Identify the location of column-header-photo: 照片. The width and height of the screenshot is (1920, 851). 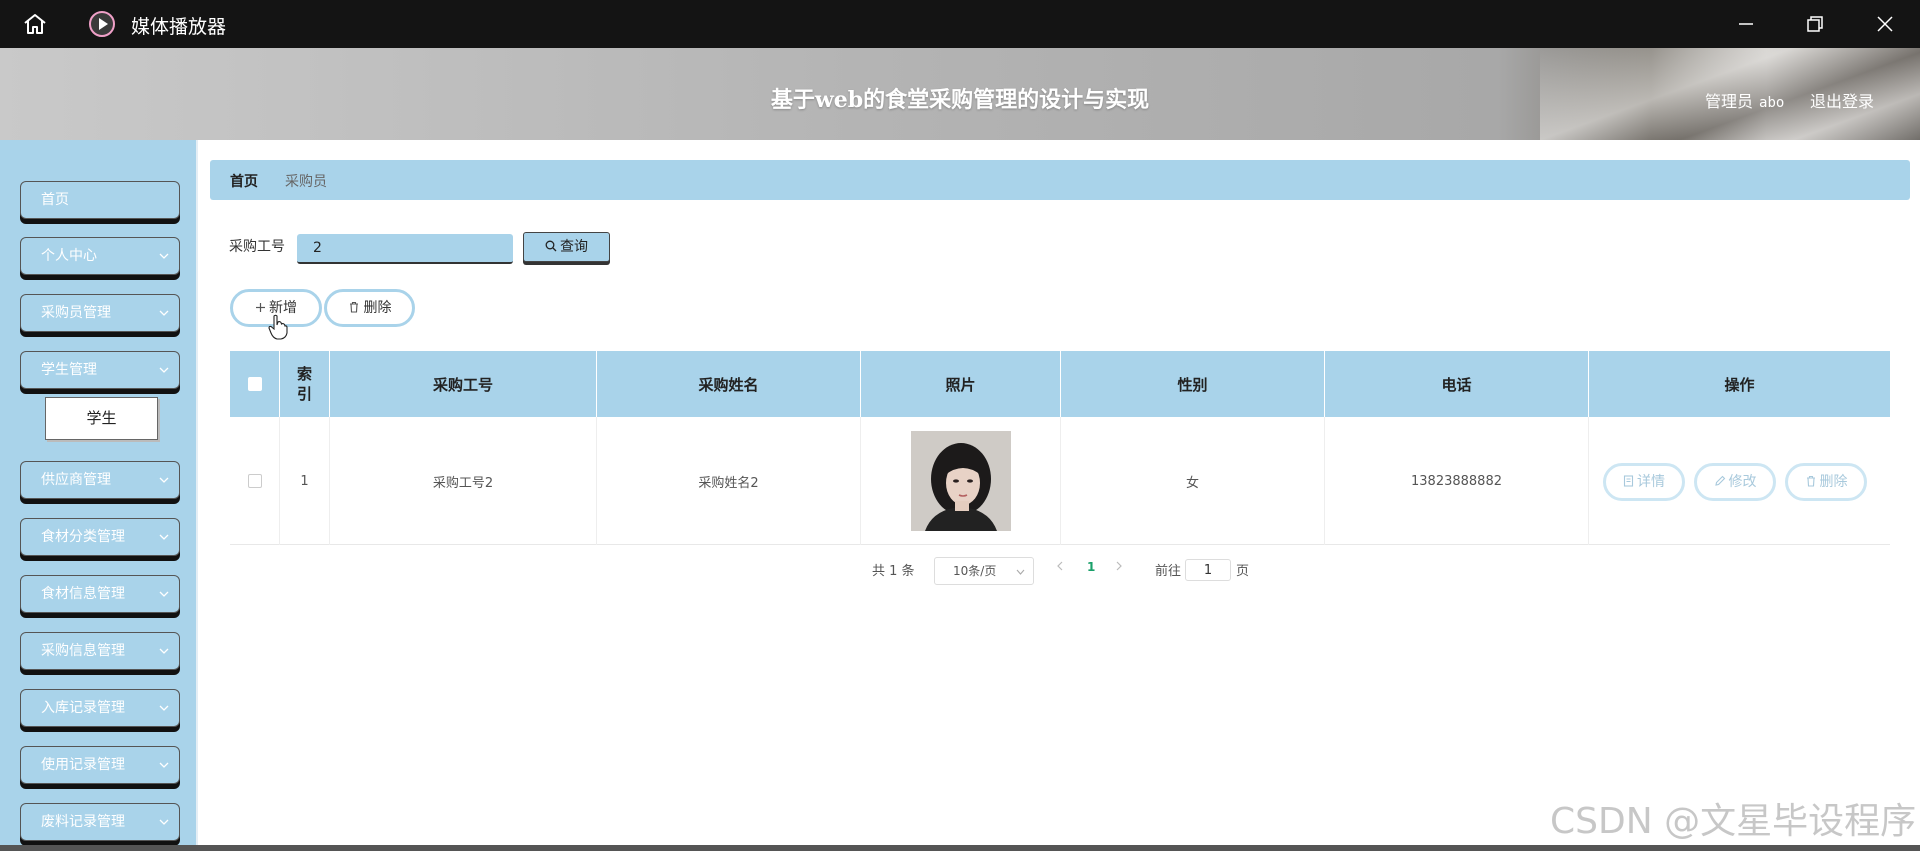
(961, 384).